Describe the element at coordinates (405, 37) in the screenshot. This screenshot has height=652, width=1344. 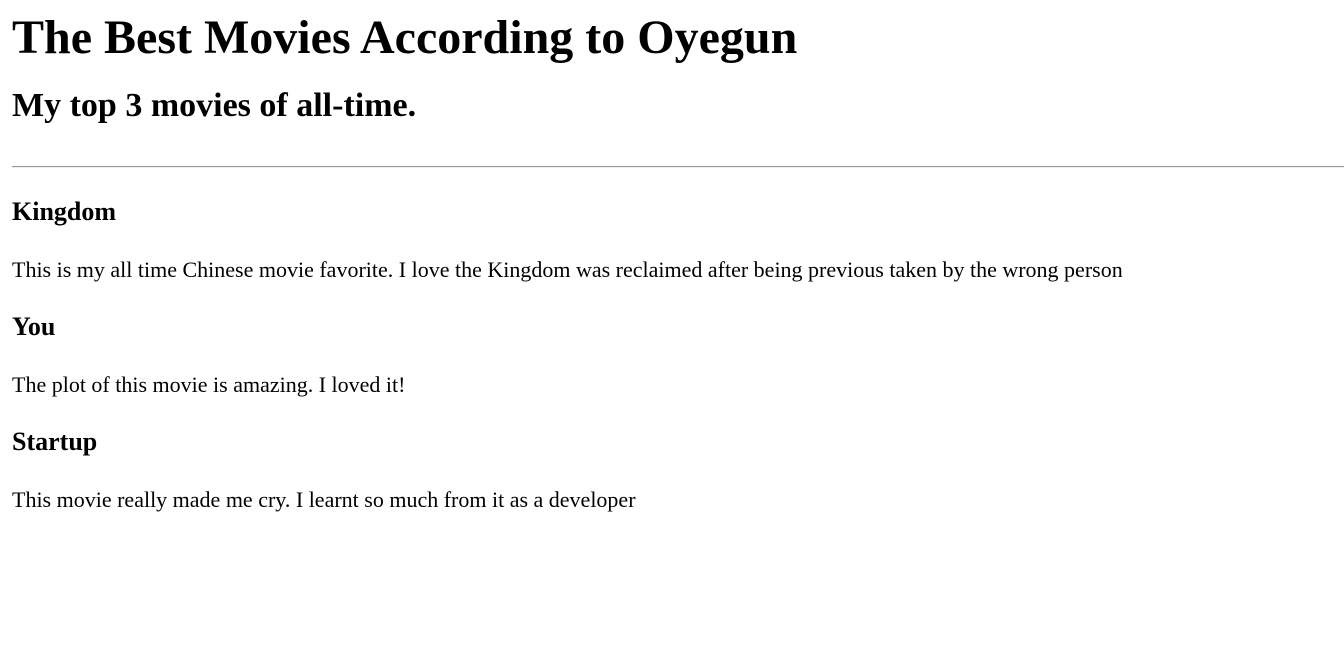
I see `page-title: The Best Movies According to Oyegun` at that location.